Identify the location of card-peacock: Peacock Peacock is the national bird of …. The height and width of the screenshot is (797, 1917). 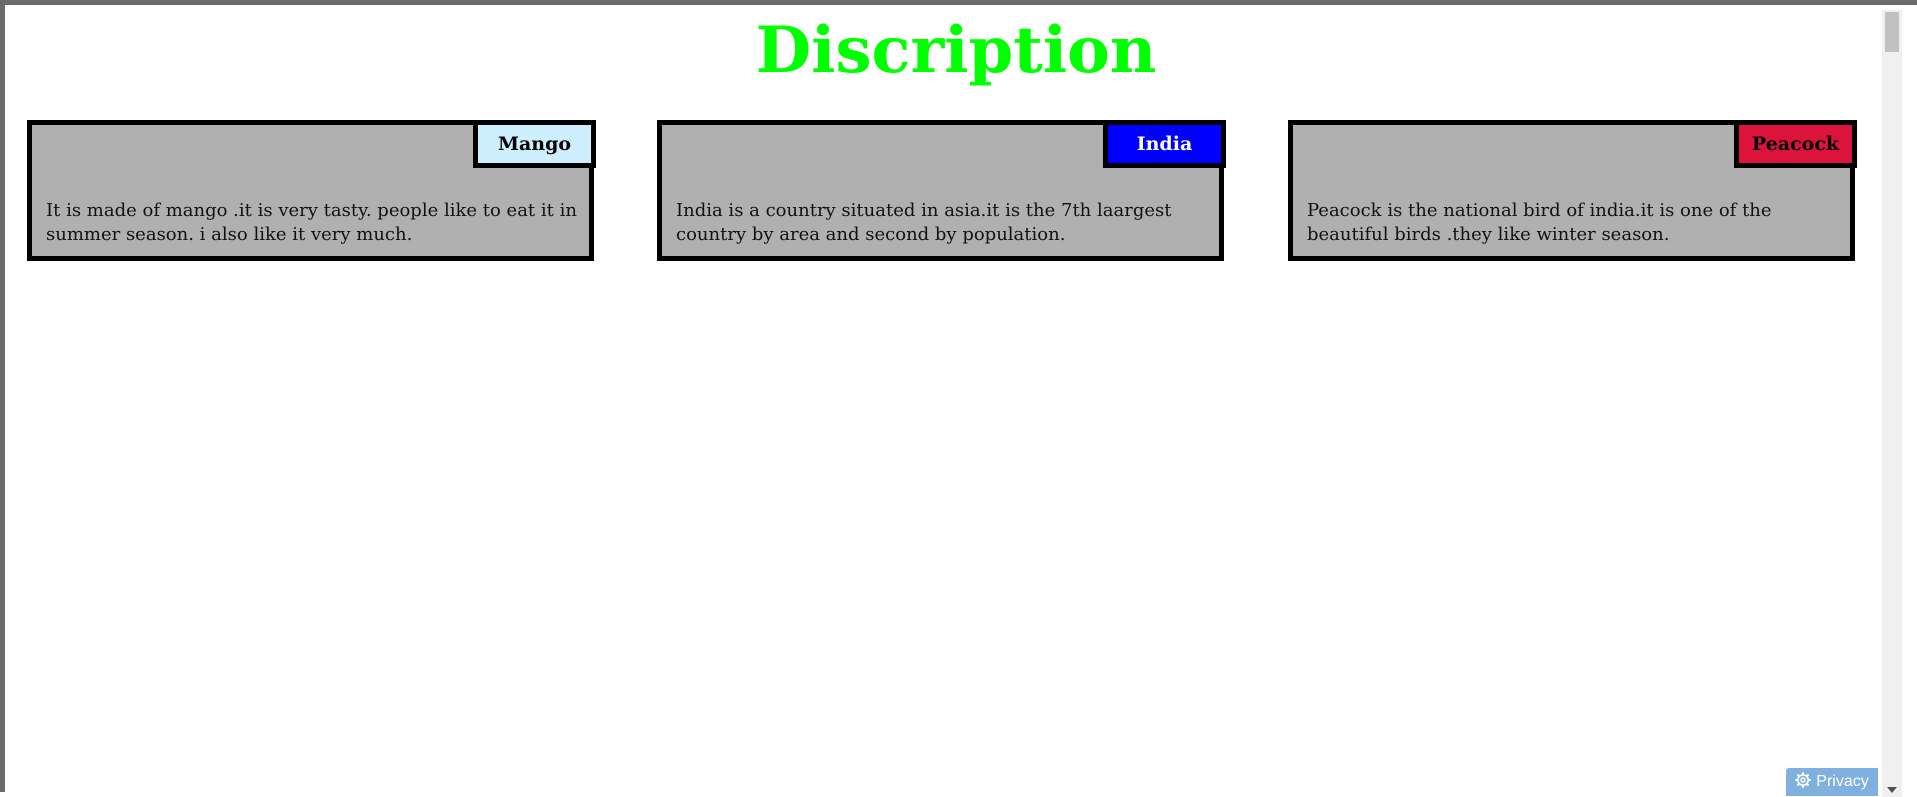
(1572, 190).